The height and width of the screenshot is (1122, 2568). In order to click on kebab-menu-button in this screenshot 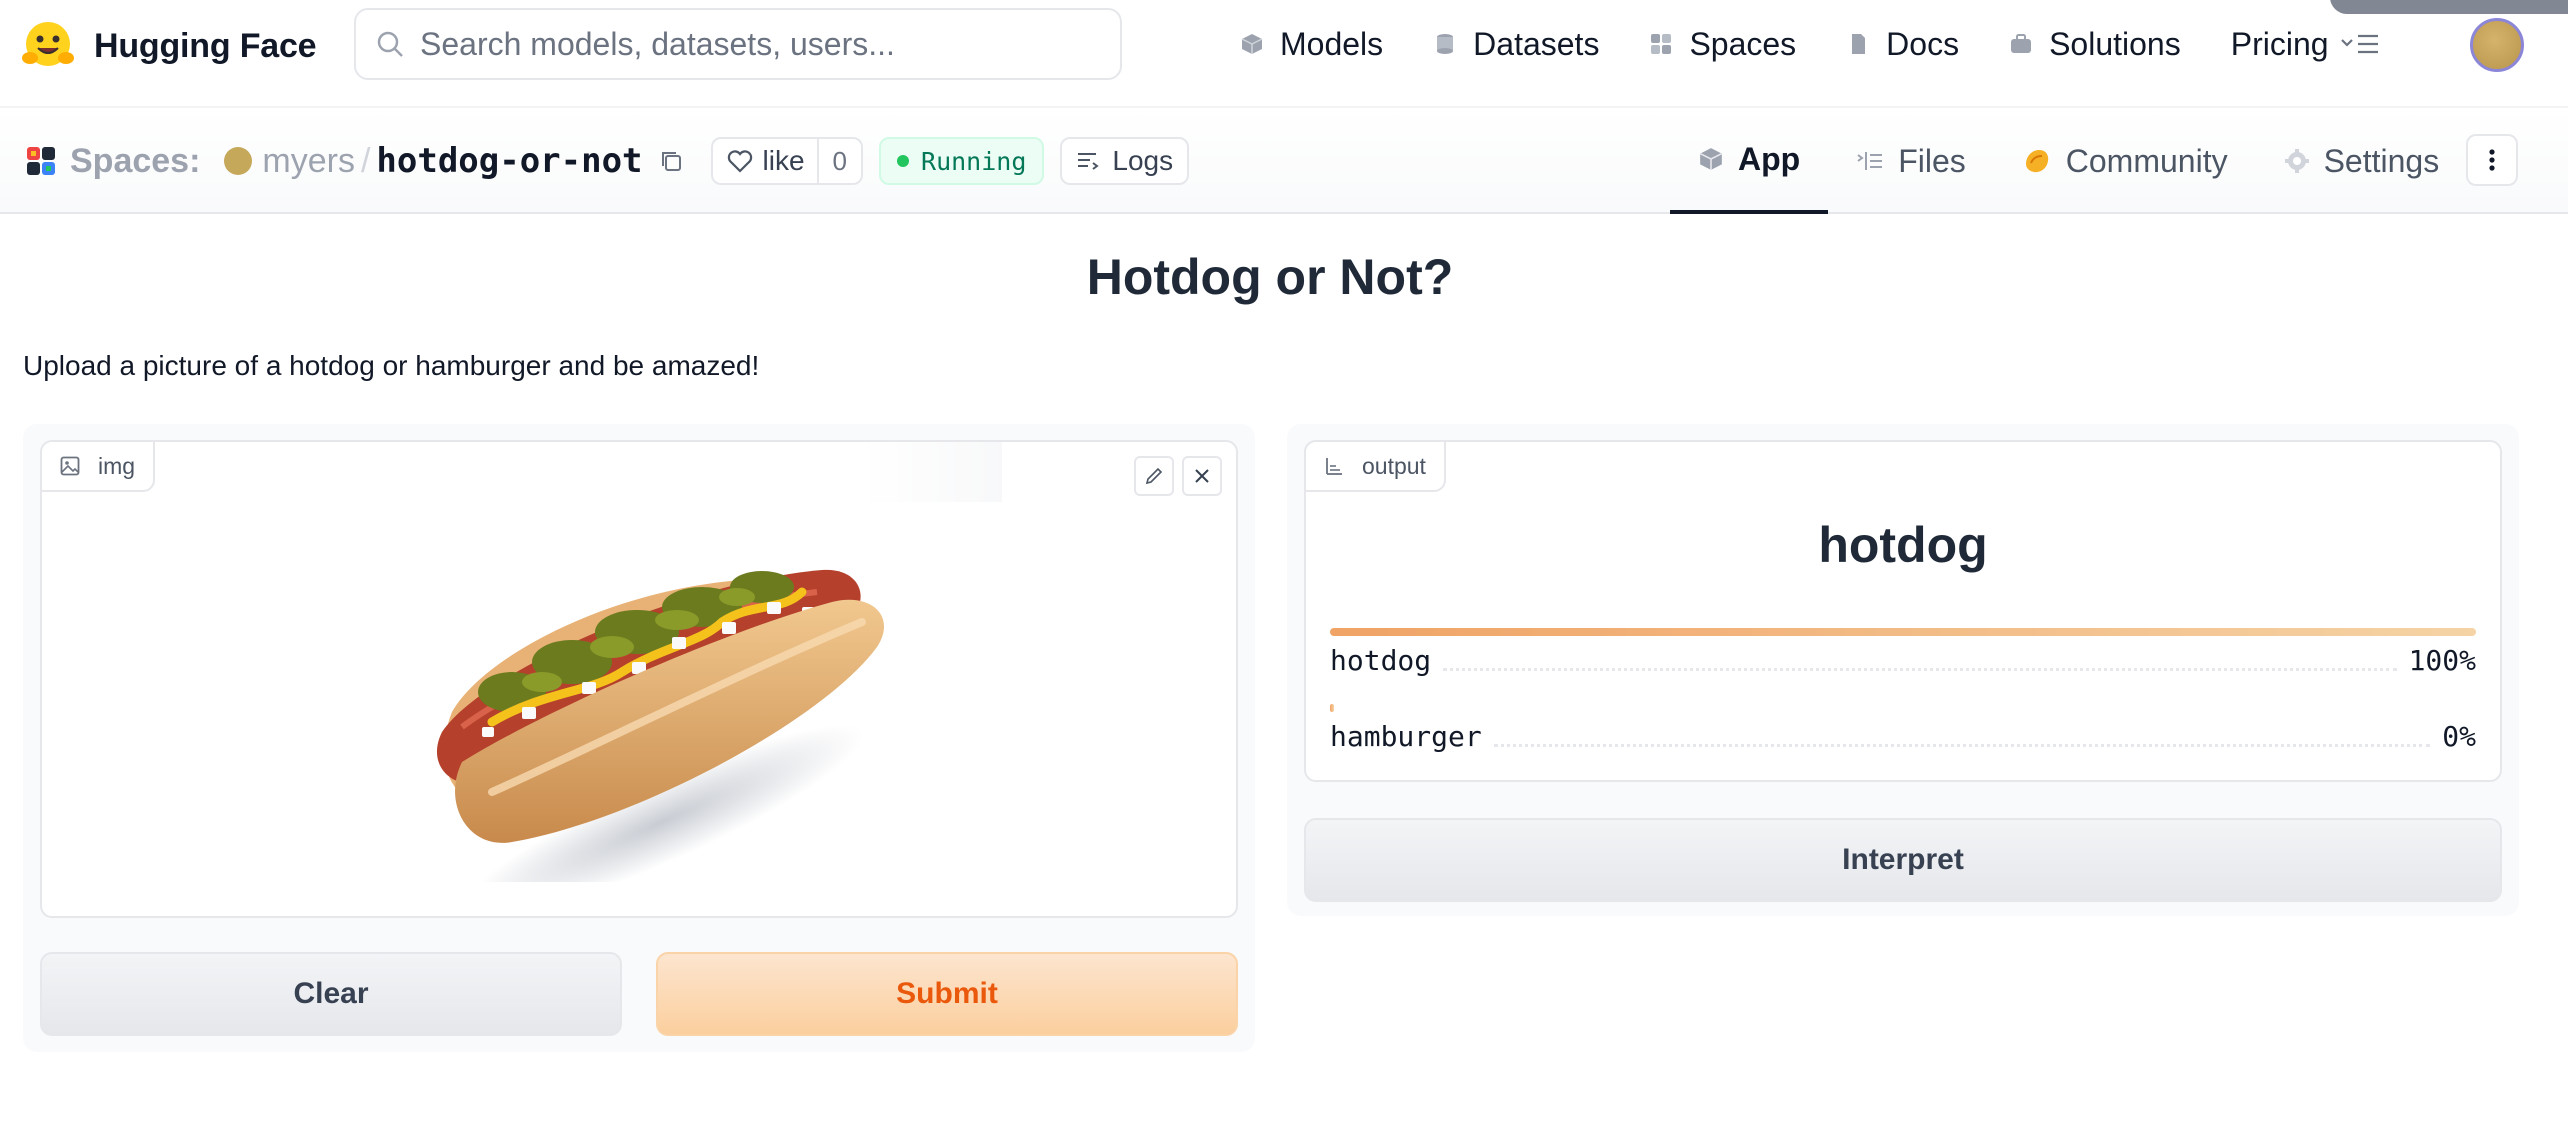, I will do `click(2492, 160)`.